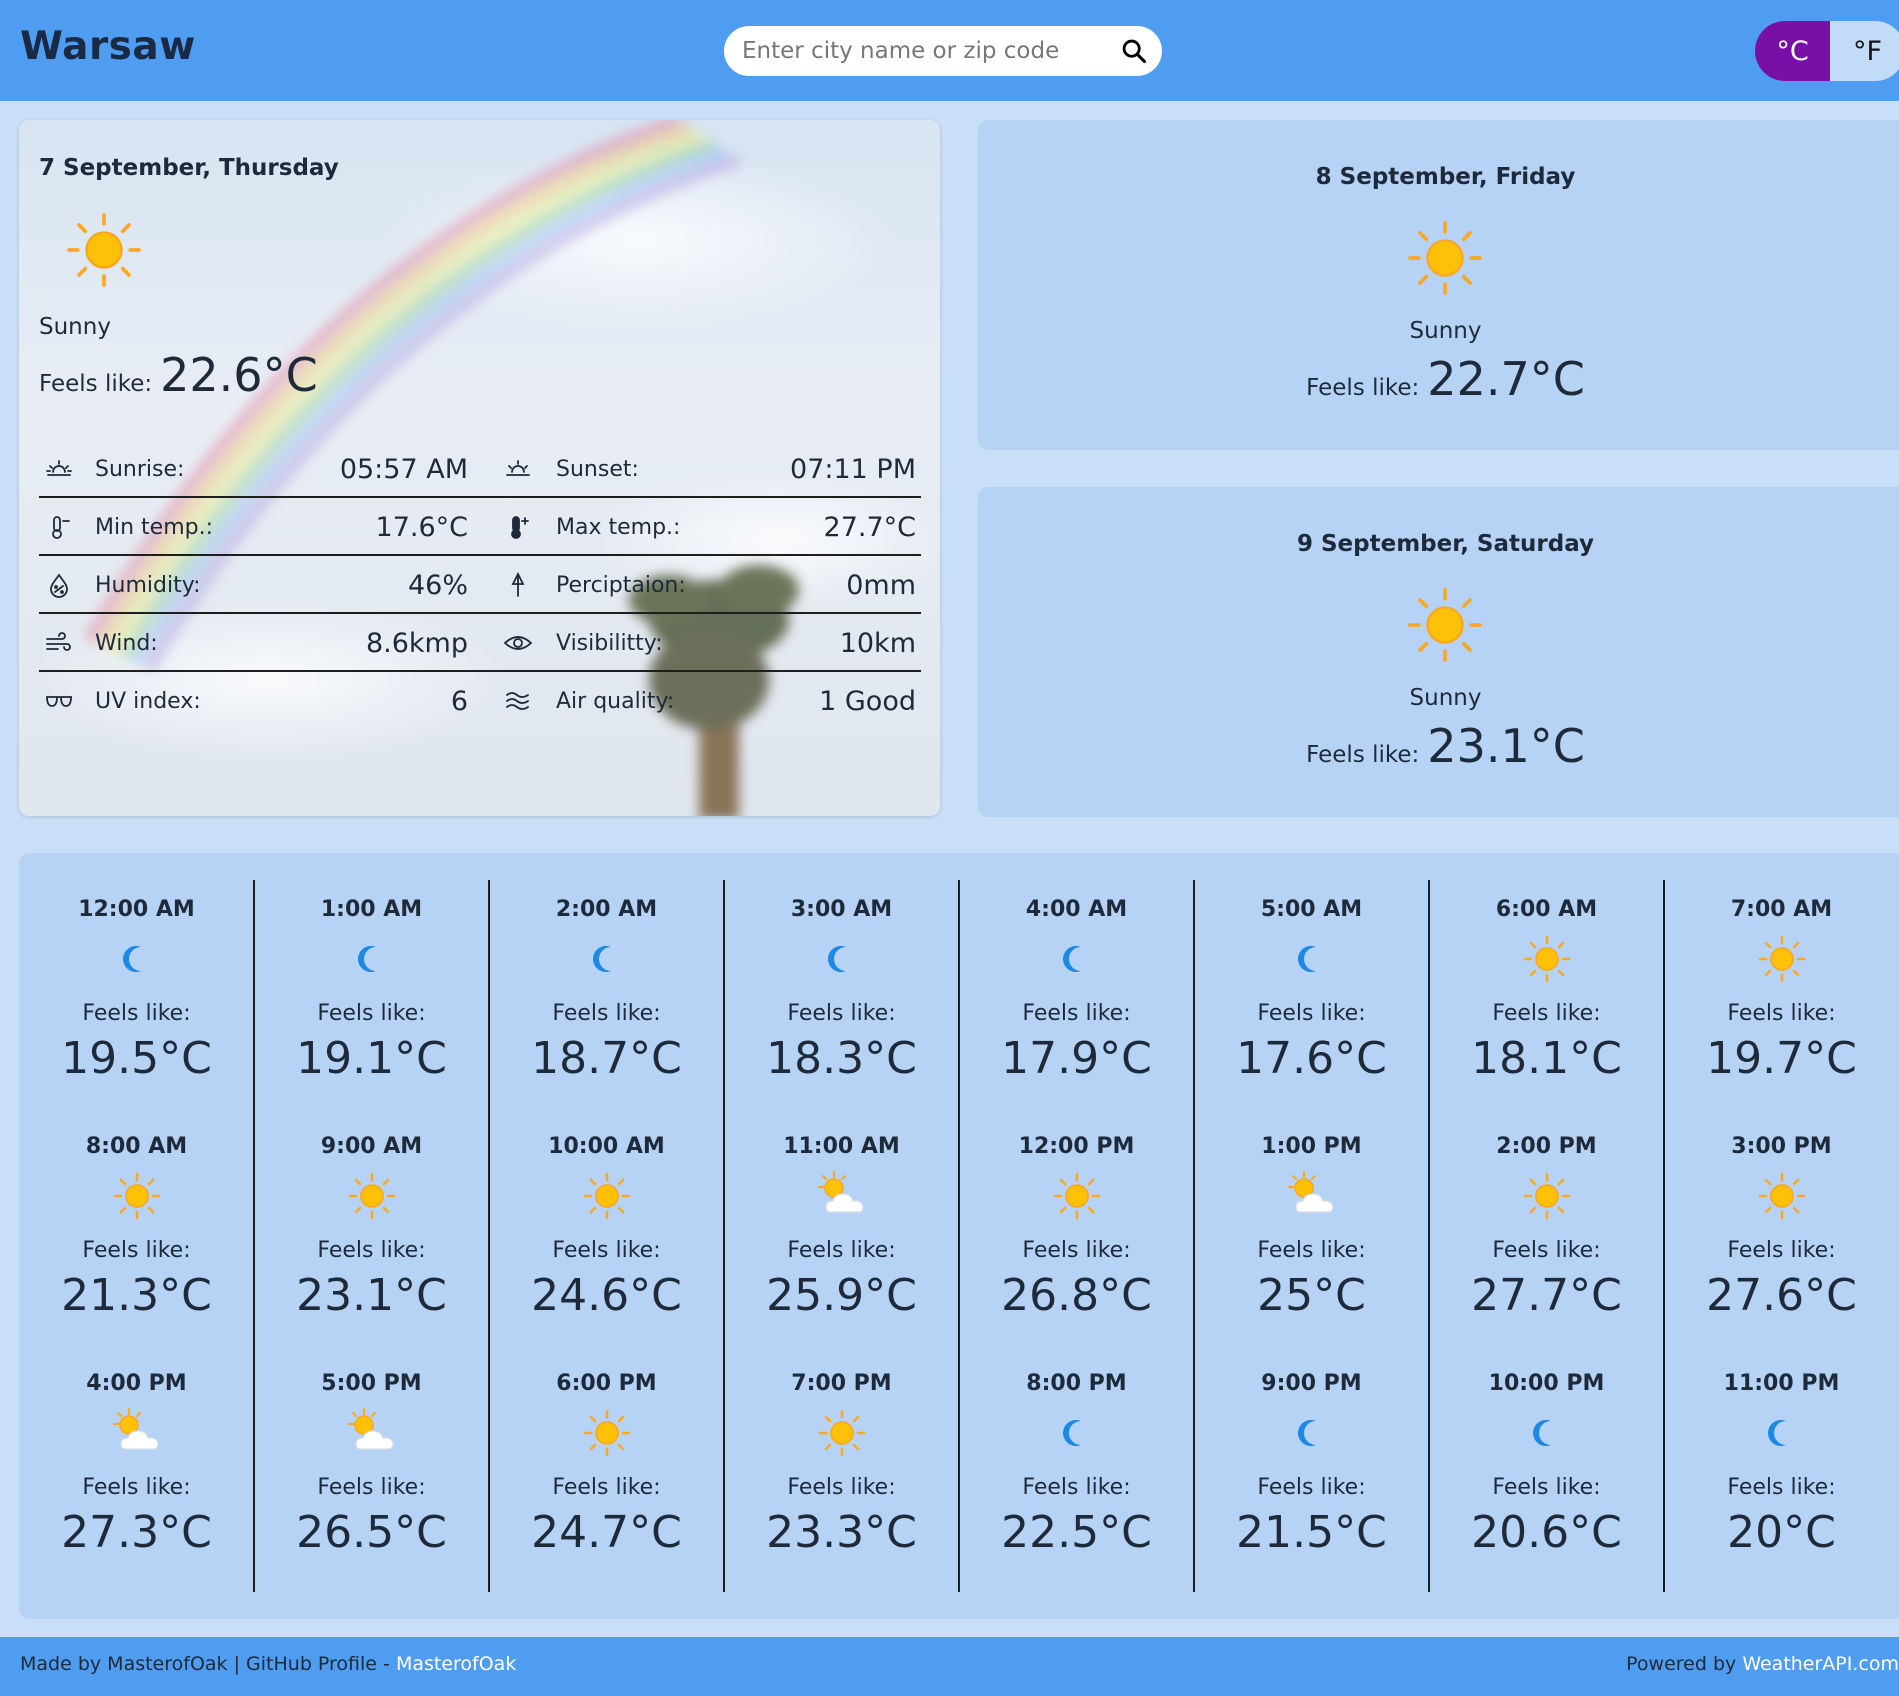 This screenshot has height=1696, width=1899. What do you see at coordinates (877, 643) in the screenshot?
I see `detail-value: 10km` at bounding box center [877, 643].